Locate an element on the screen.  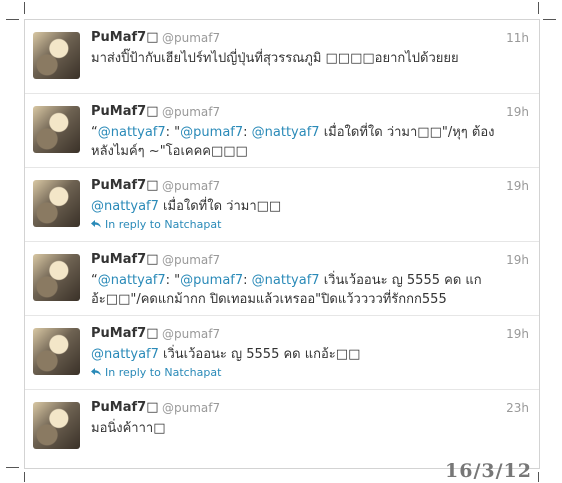
tweet-text-segment: เวิ่นเว้ออนะ ญ 5555 คด แกอ้ะ□□ is located at coordinates (259, 354).